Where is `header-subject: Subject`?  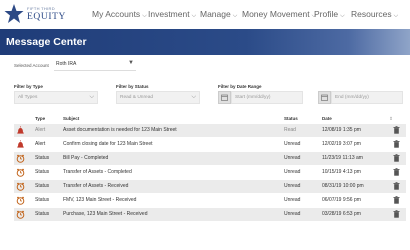
header-subject: Subject is located at coordinates (71, 118).